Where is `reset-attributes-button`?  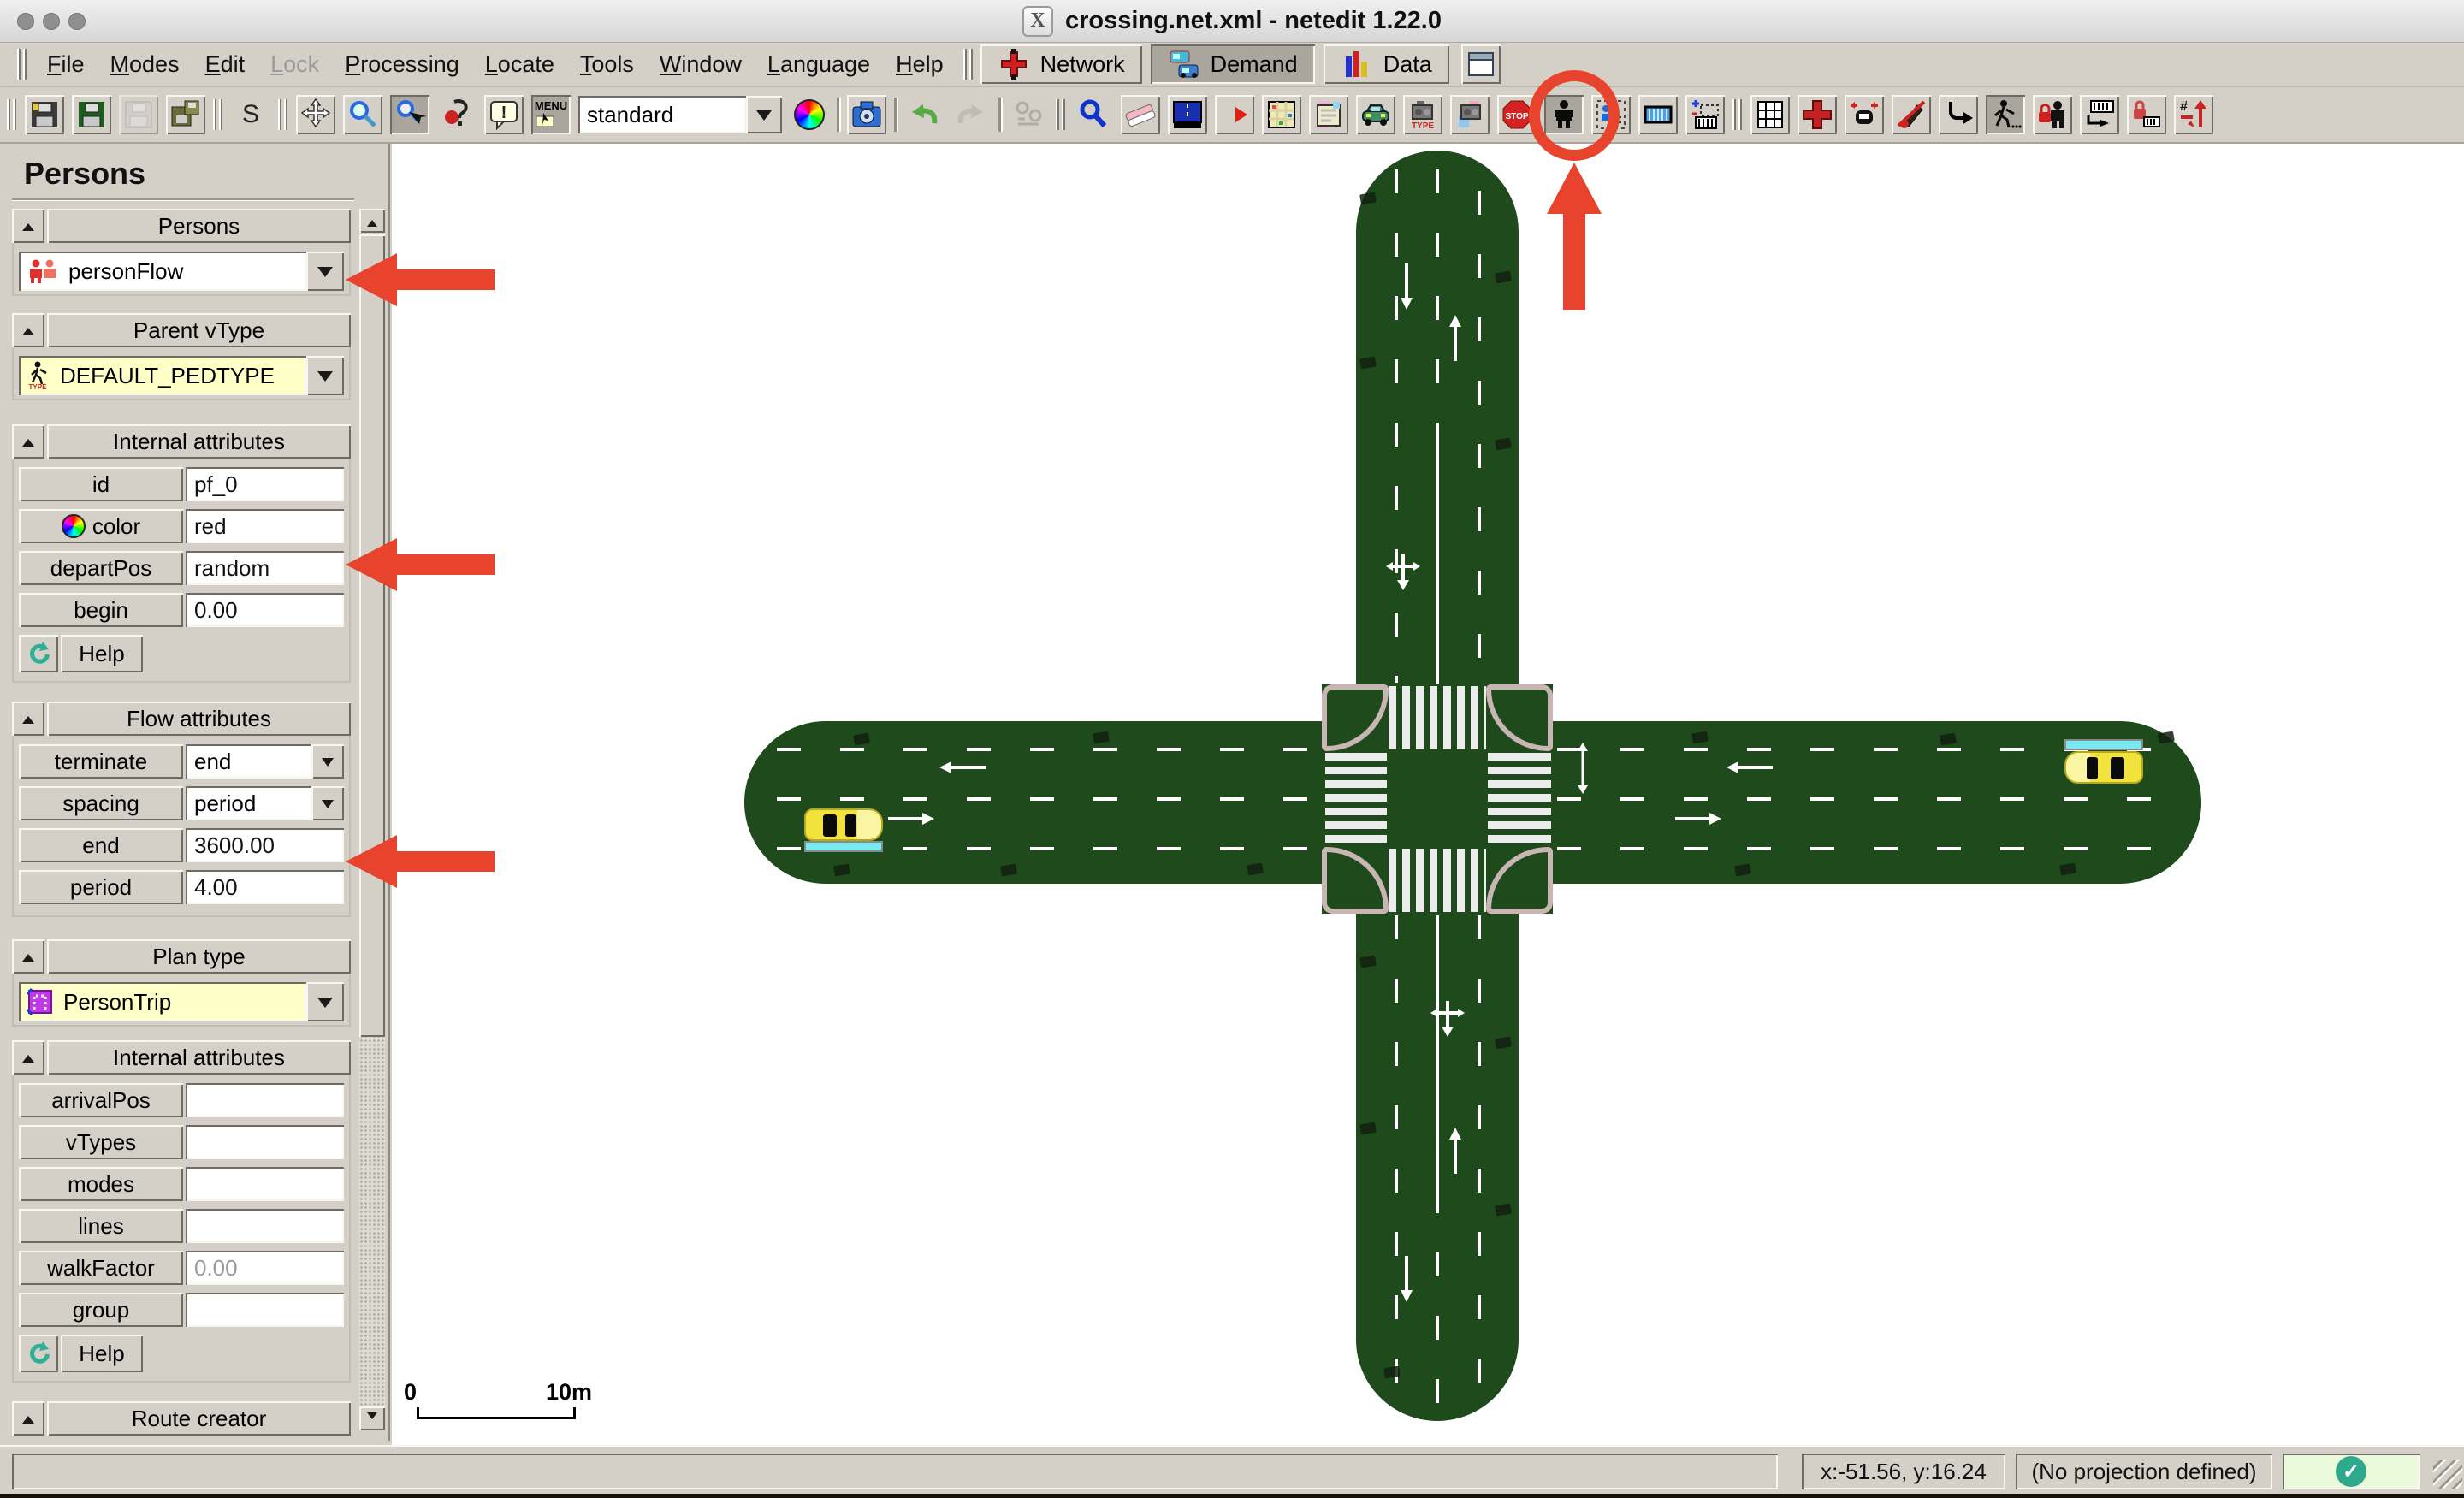
reset-attributes-button is located at coordinates (38, 653).